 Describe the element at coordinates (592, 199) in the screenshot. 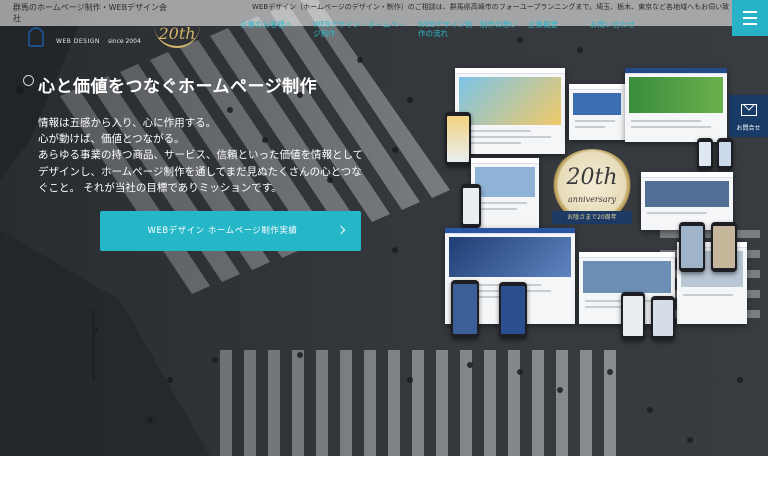

I see `anniversary-word: anniversary` at that location.